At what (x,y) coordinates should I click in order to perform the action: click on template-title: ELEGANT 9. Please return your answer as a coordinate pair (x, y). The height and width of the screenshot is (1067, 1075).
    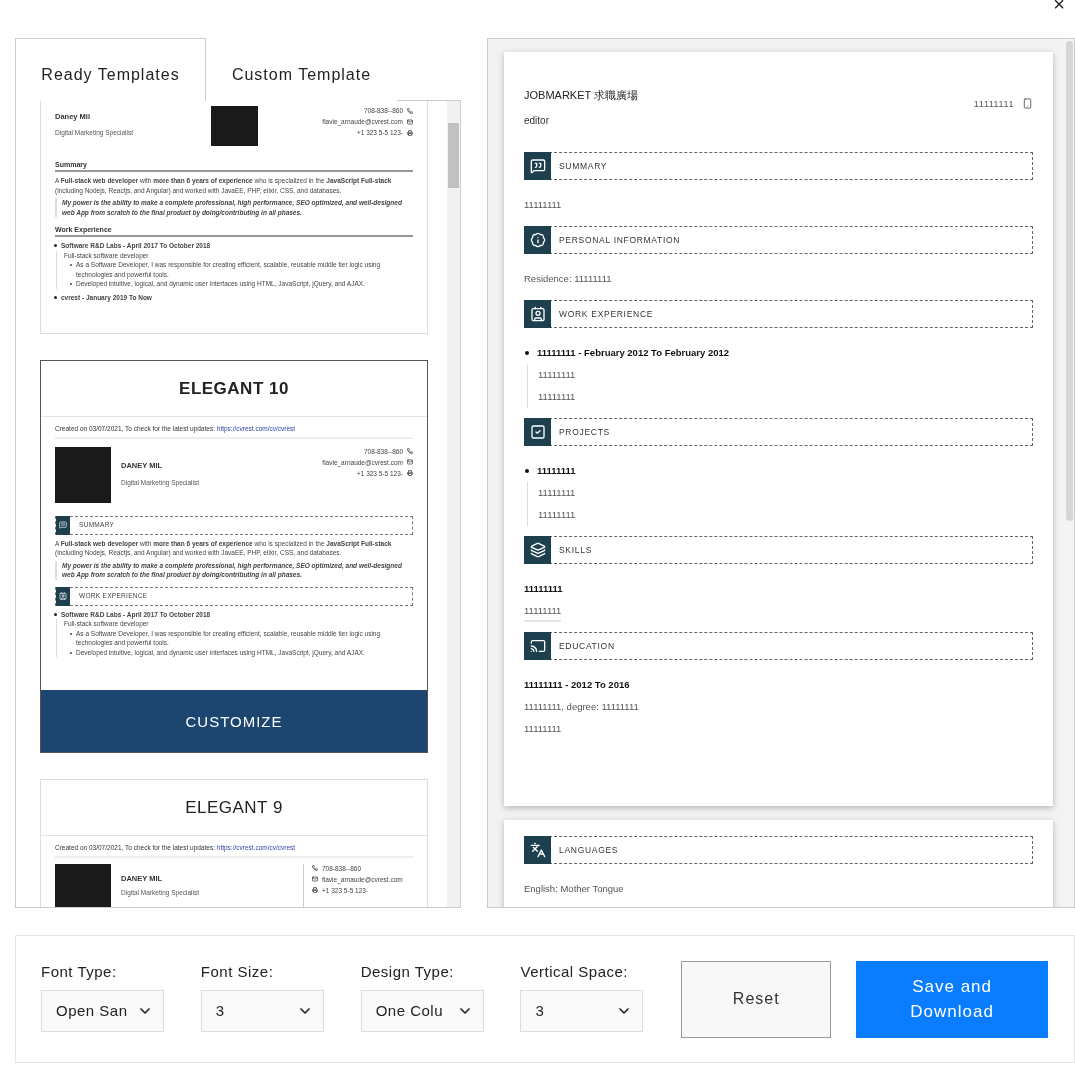
    Looking at the image, I should click on (234, 808).